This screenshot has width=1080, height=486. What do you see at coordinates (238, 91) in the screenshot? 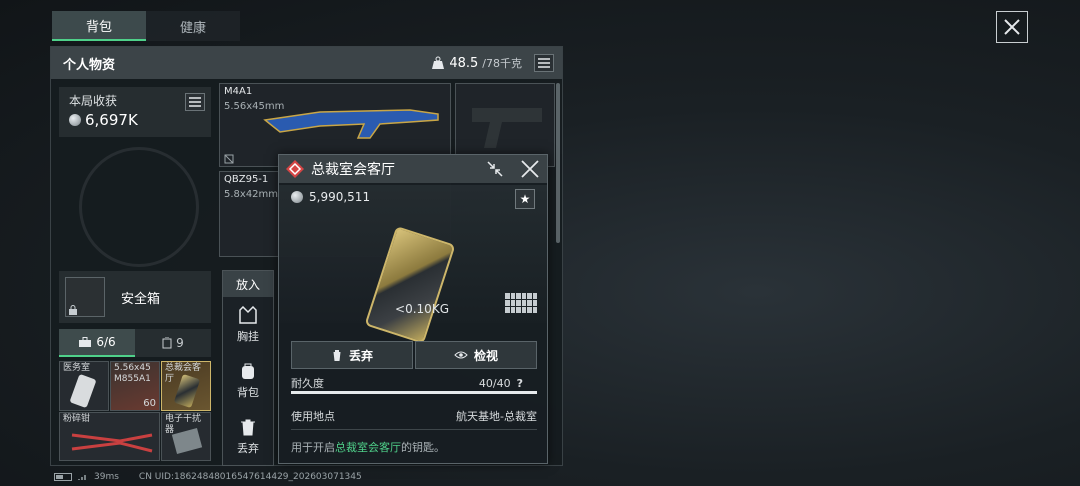
I see `weapon-name: M4A1` at bounding box center [238, 91].